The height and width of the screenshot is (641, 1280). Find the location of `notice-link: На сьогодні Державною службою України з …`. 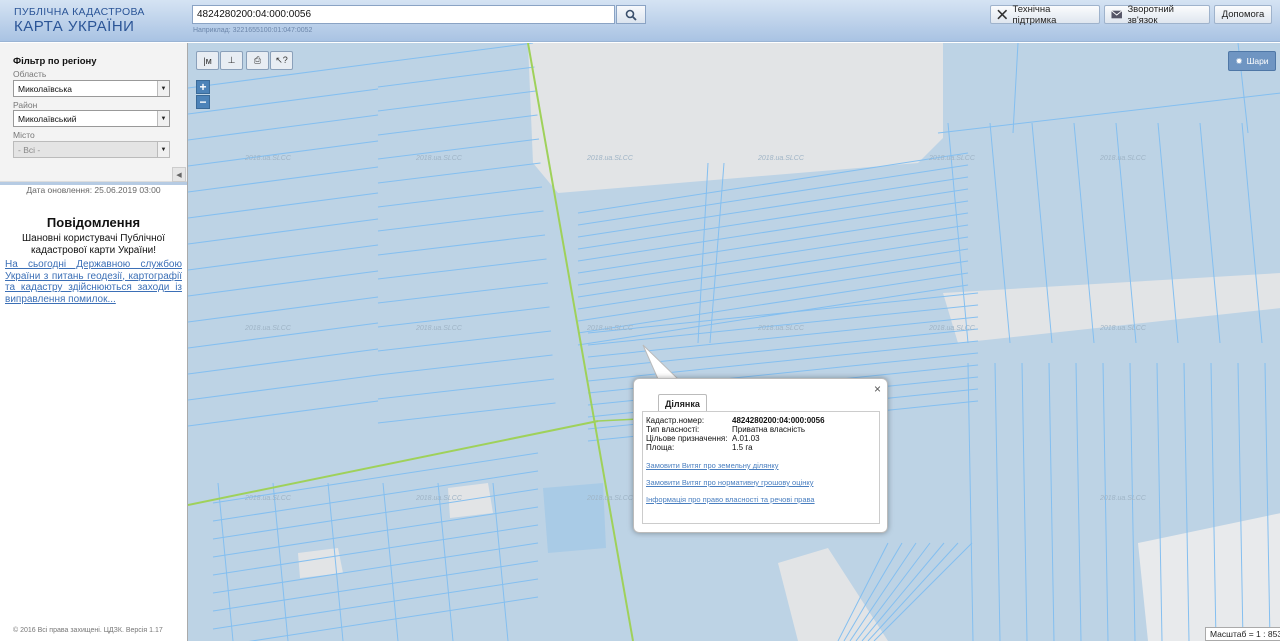

notice-link: На сьогодні Державною службою України з … is located at coordinates (93, 282).